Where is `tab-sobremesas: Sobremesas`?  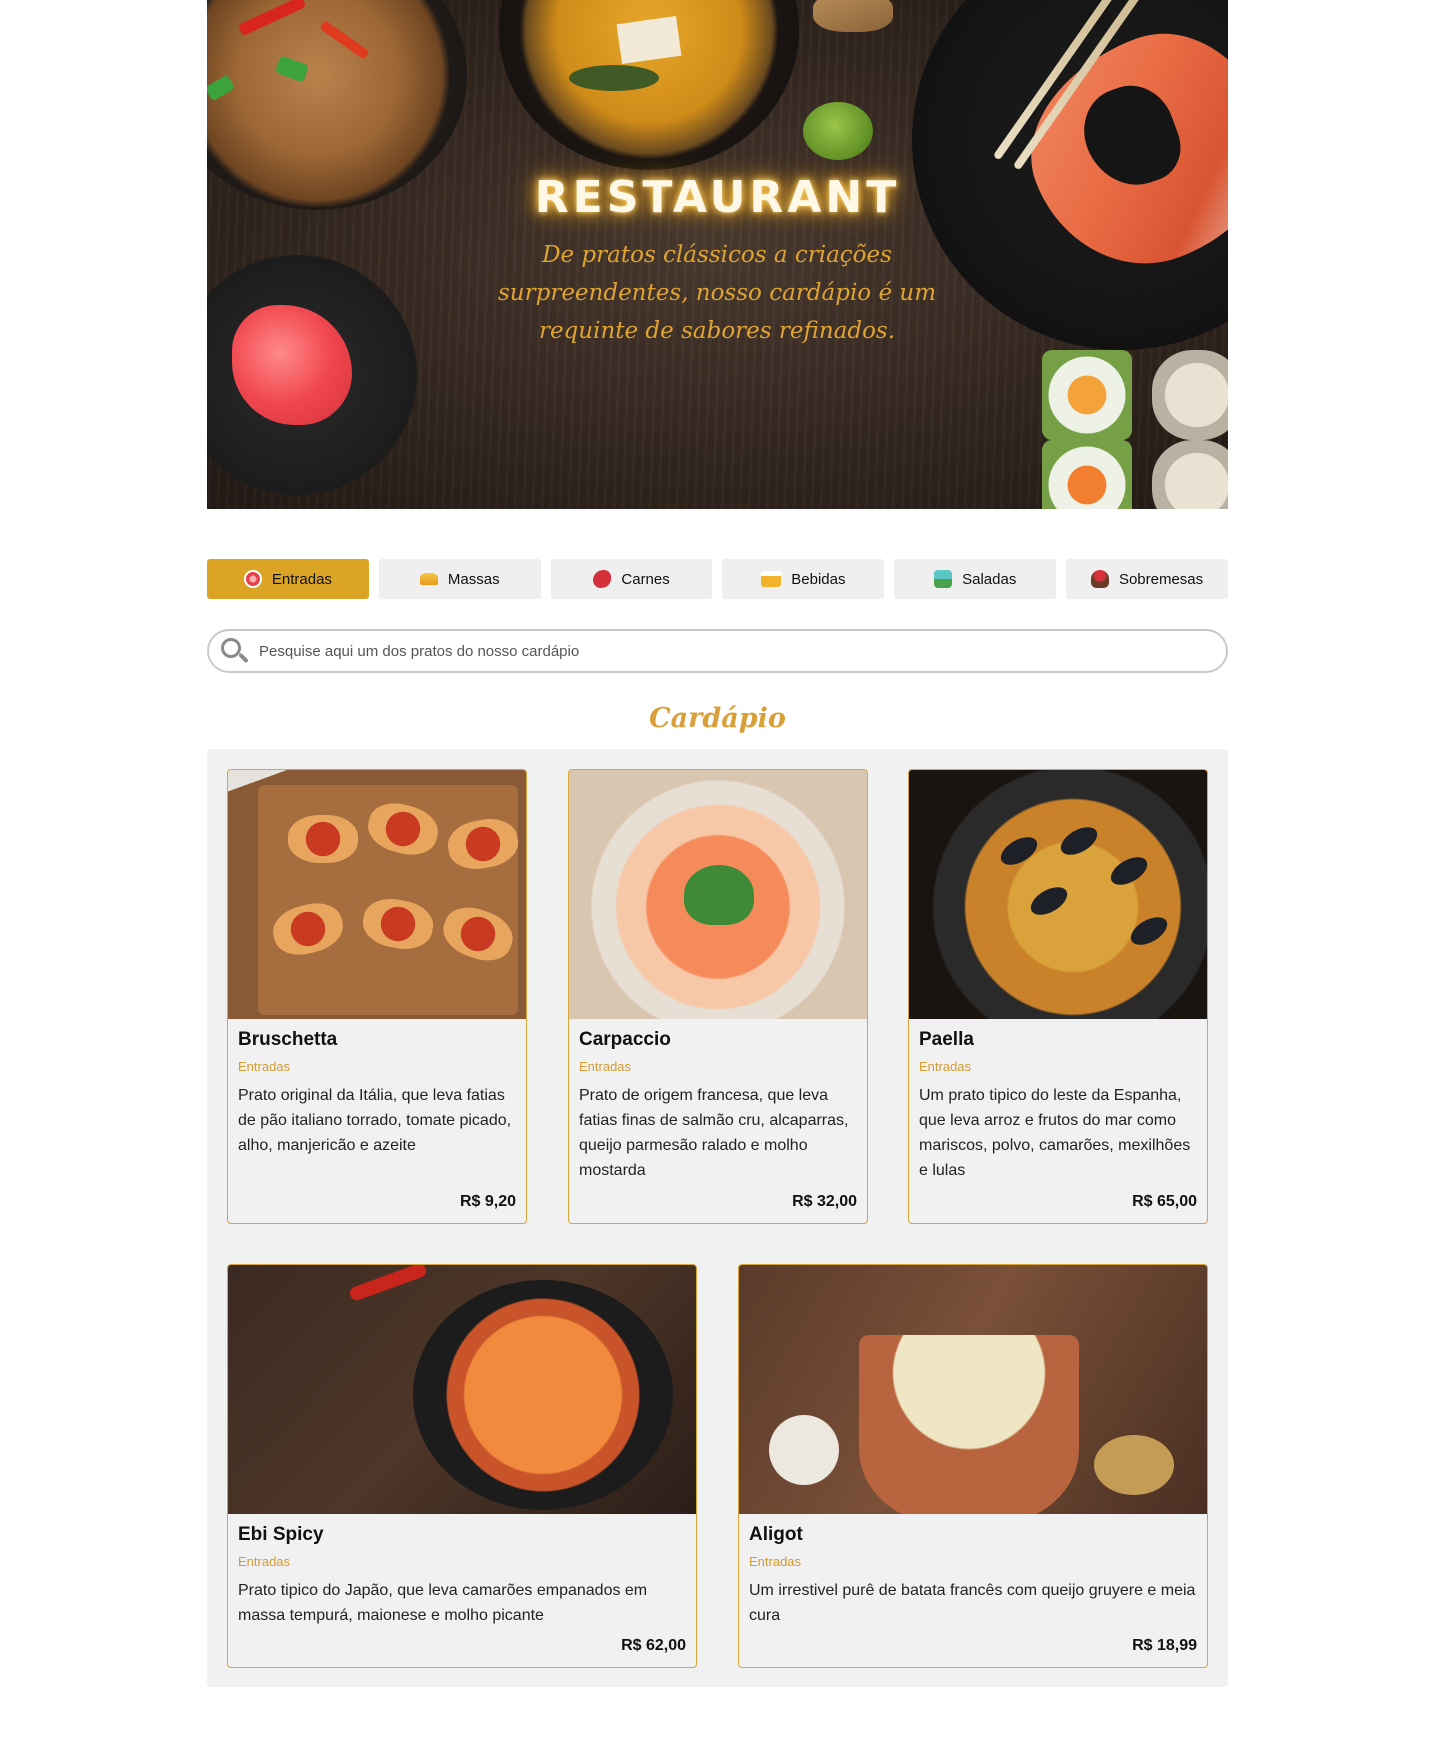
tab-sobremesas: Sobremesas is located at coordinates (1147, 579).